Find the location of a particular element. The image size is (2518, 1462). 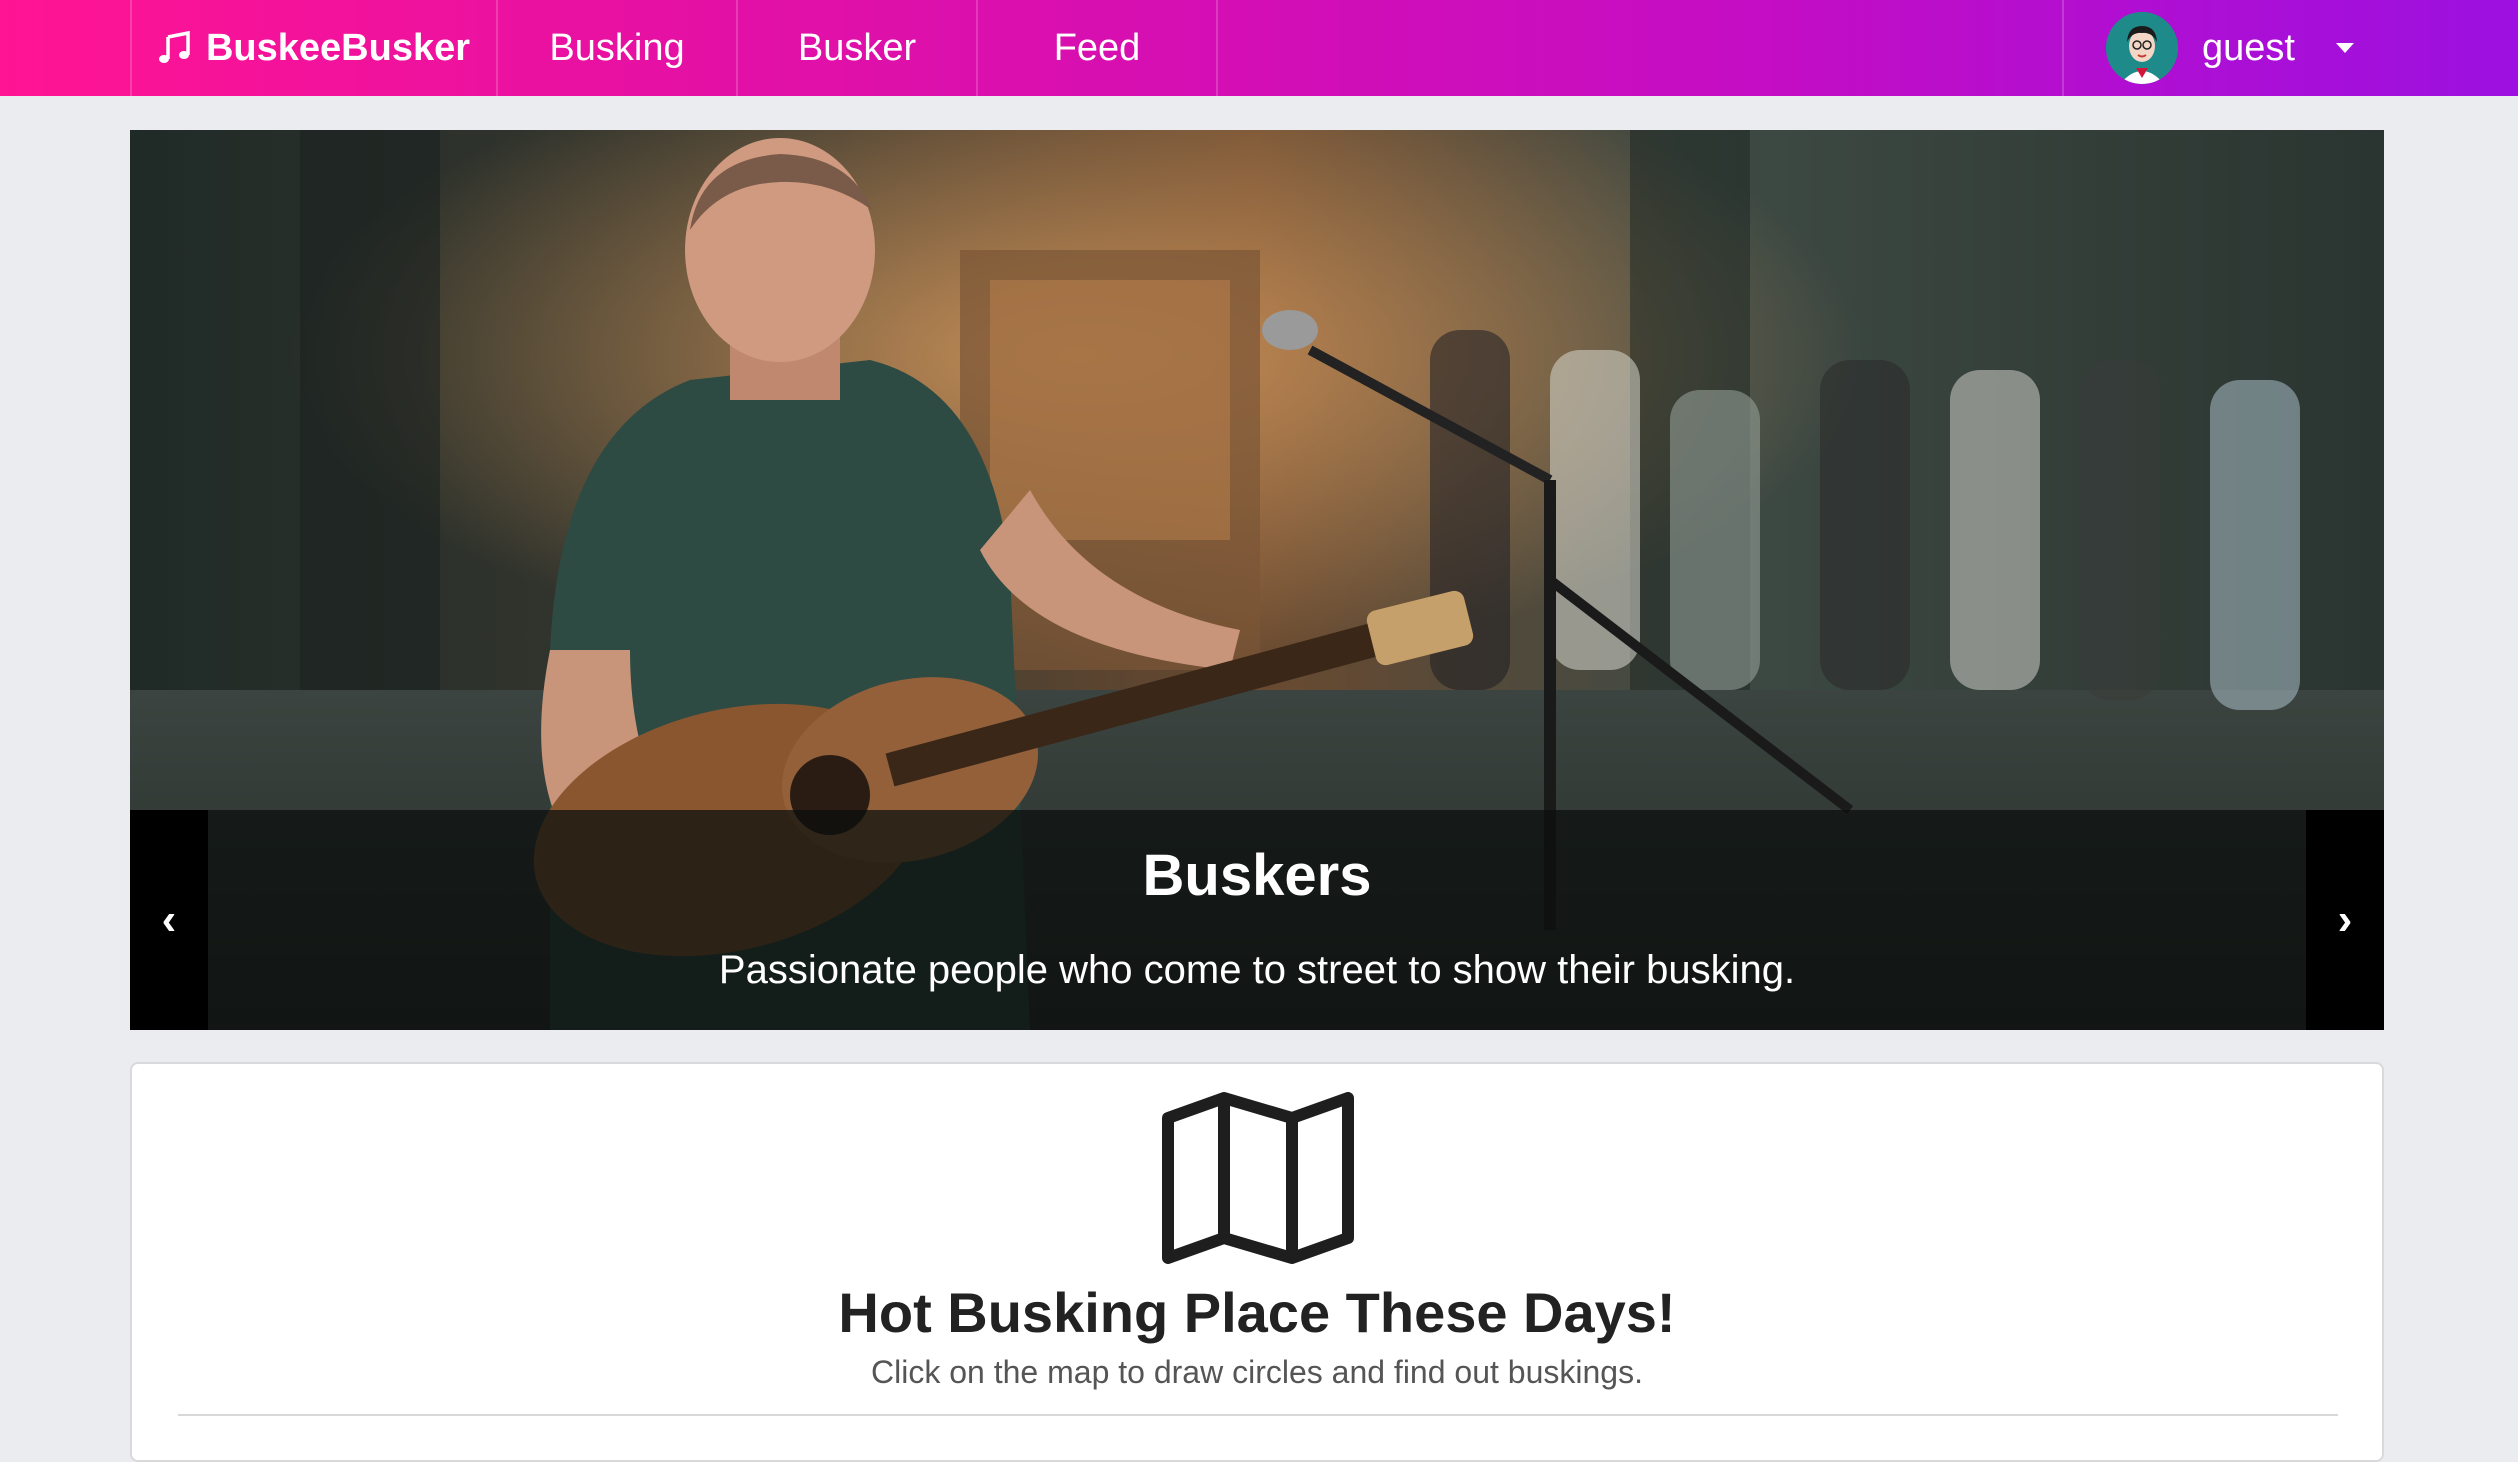

chevron-right-icon: › is located at coordinates (2345, 919).